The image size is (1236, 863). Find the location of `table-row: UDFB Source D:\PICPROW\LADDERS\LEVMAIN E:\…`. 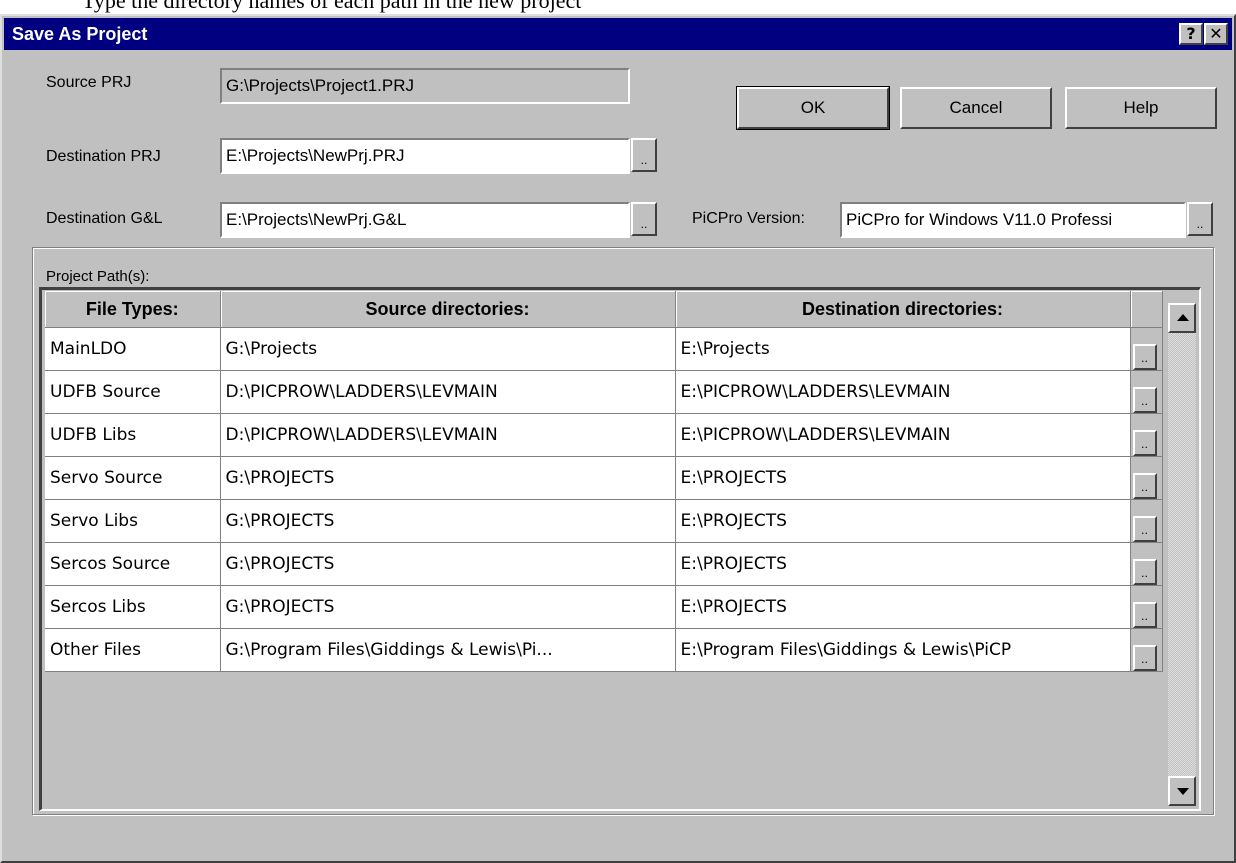

table-row: UDFB Source D:\PICPROW\LADDERS\LEVMAIN E:\… is located at coordinates (604, 392).